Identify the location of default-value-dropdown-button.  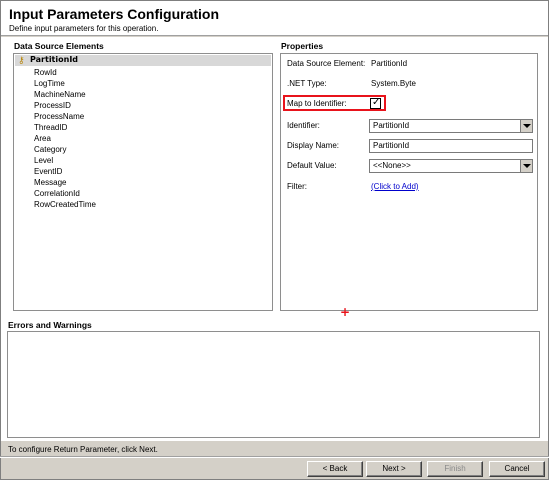
(526, 166).